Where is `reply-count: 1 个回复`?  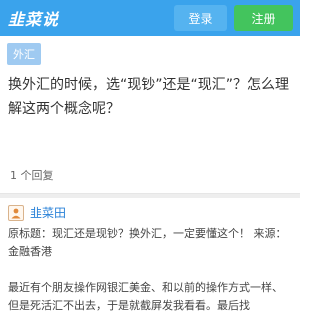
reply-count: 1 个回复 is located at coordinates (32, 175).